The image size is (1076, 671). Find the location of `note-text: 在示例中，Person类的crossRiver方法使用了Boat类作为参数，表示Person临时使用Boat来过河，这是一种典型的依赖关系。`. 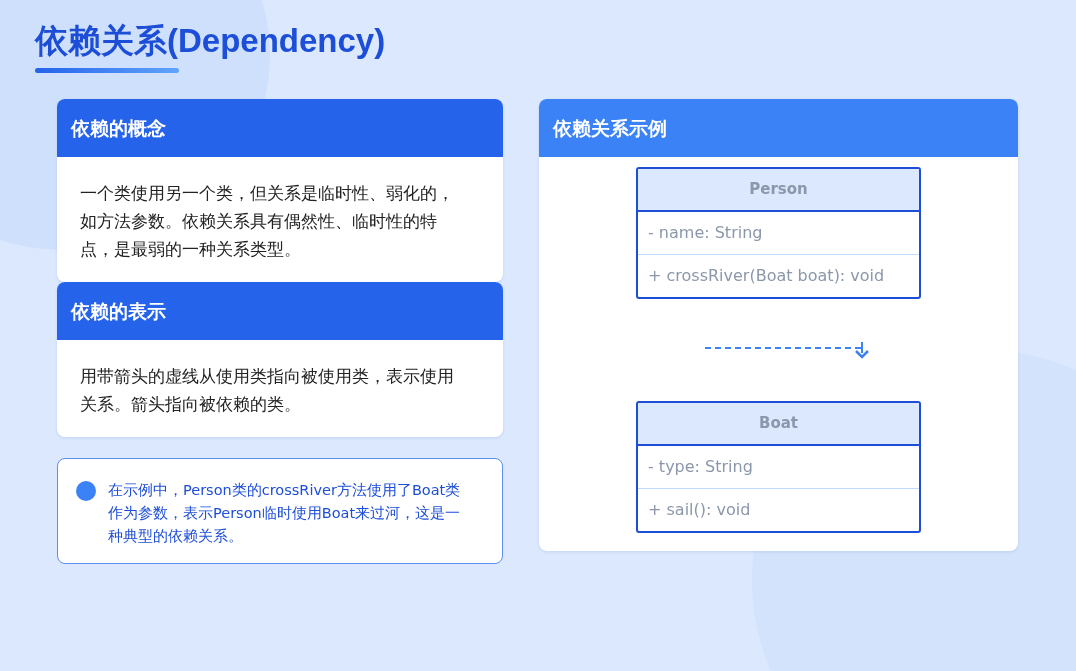

note-text: 在示例中，Person类的crossRiver方法使用了Boat类作为参数，表示Person临时使用Boat来过河，这是一种典型的依赖关系。 is located at coordinates (285, 513).